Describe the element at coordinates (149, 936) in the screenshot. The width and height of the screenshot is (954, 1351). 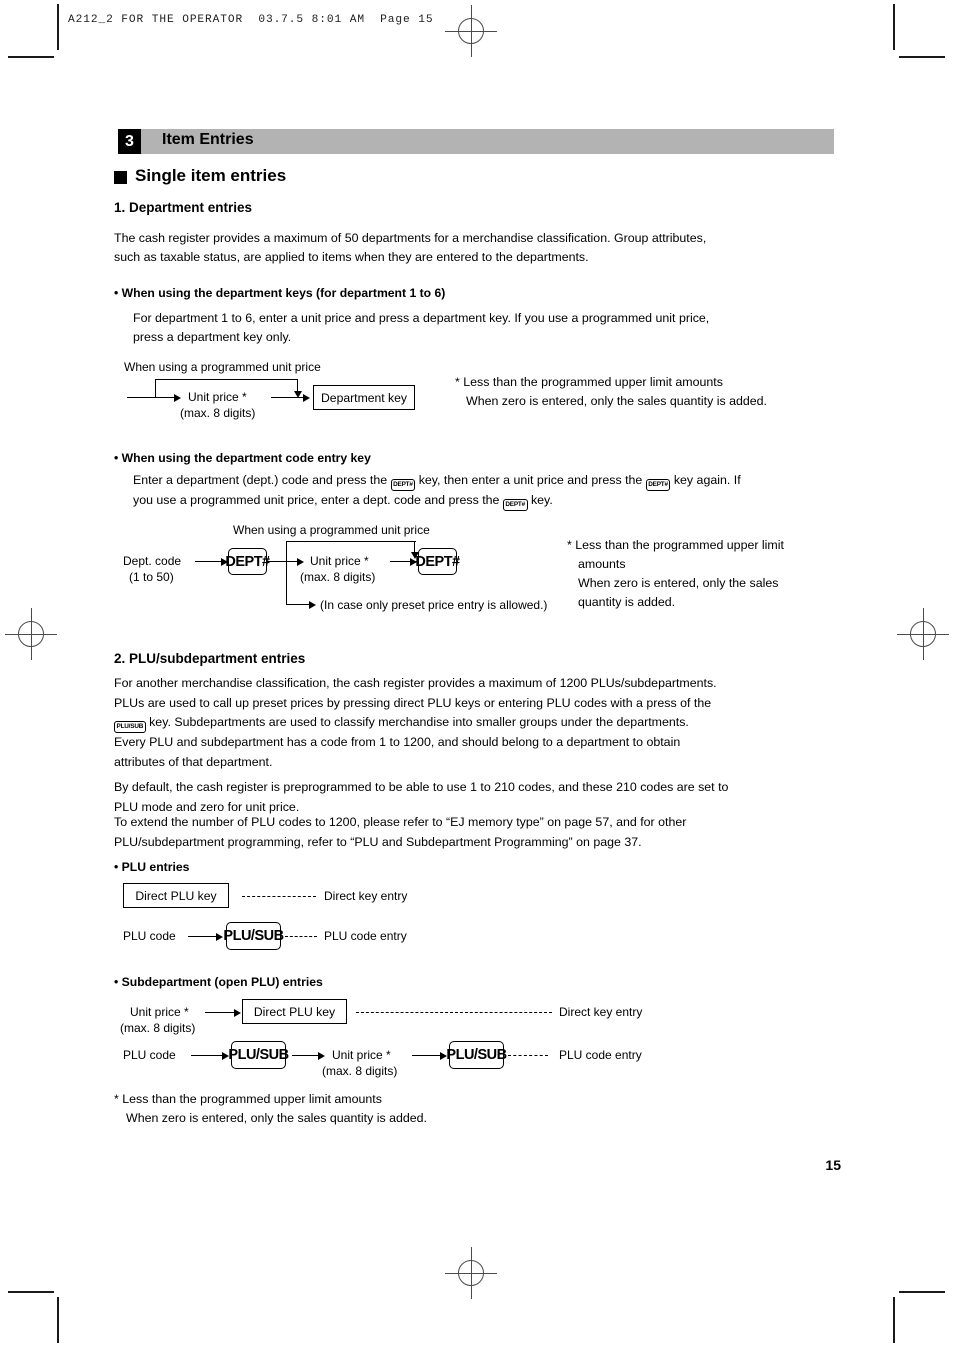
I see `plu-code-label: PLU code` at that location.